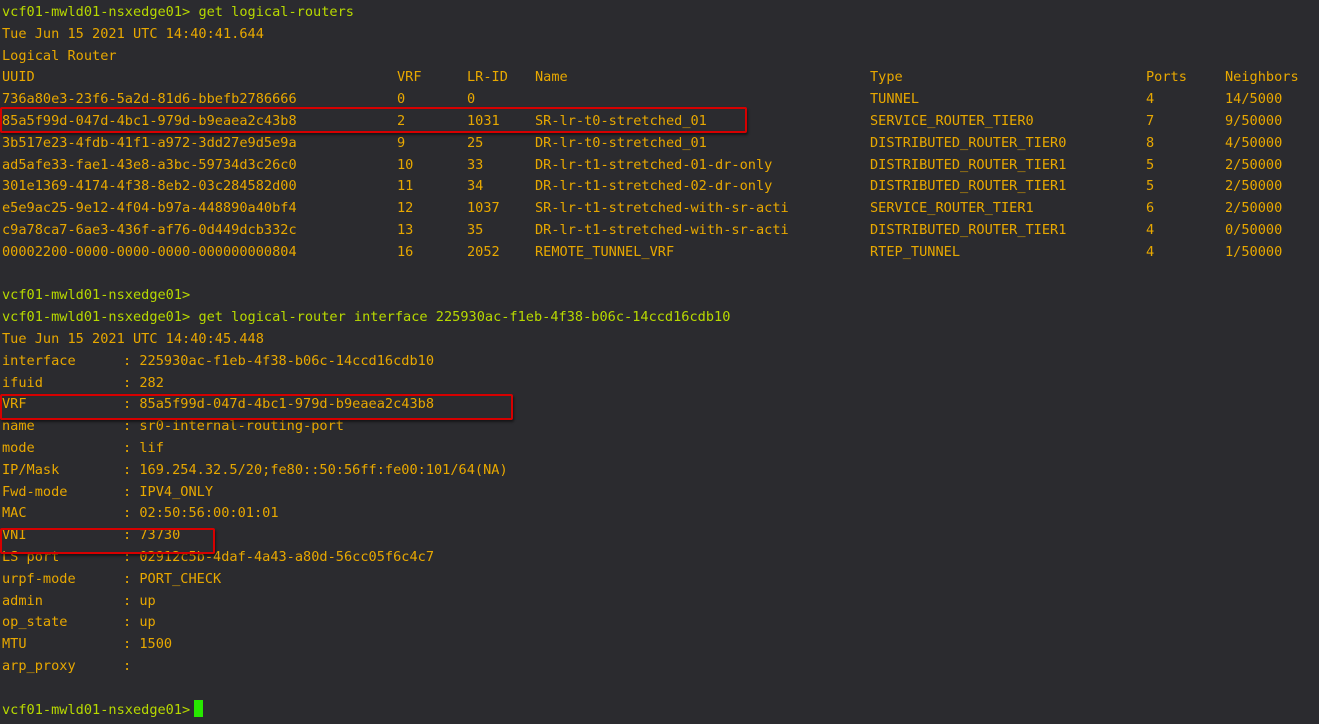 Image resolution: width=1319 pixels, height=724 pixels. What do you see at coordinates (14, 644) in the screenshot?
I see `field-key: MTU` at bounding box center [14, 644].